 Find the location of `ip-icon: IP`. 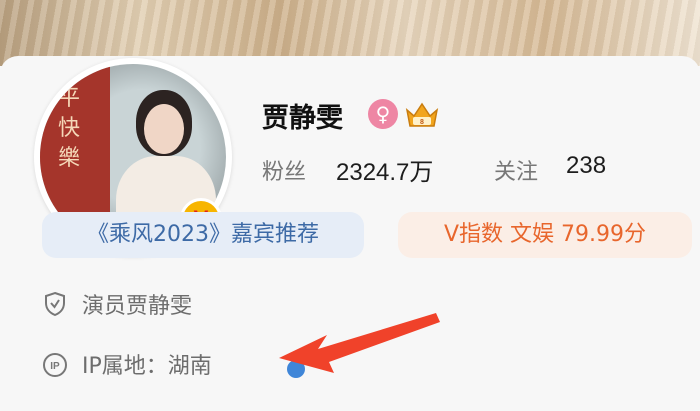

ip-icon: IP is located at coordinates (55, 365).